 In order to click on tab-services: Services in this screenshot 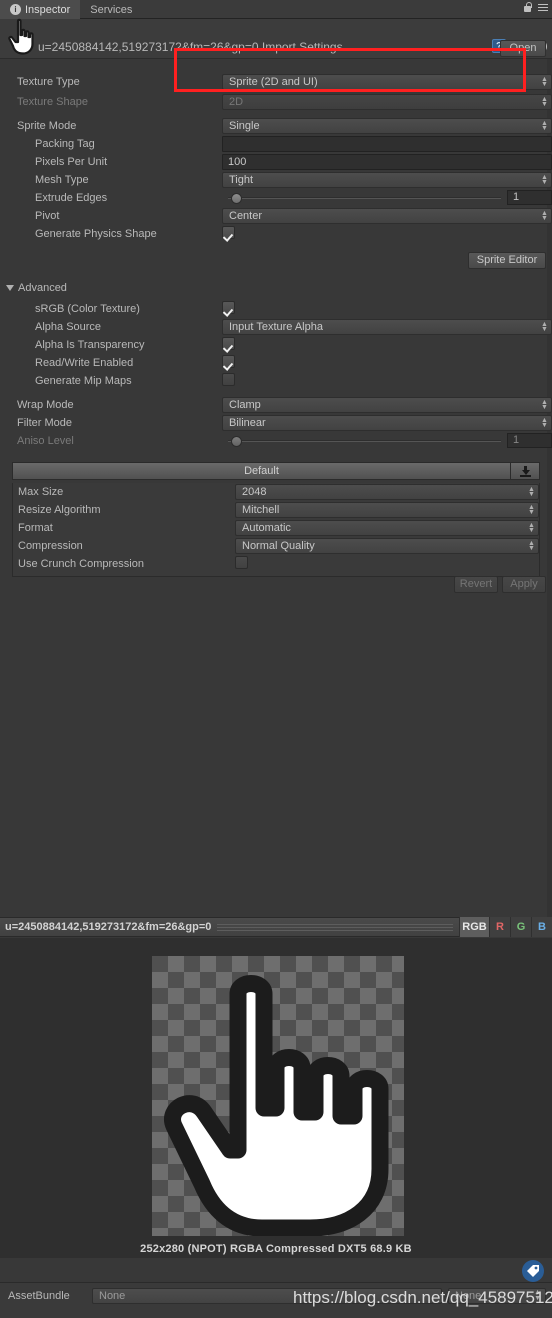, I will do `click(111, 9)`.